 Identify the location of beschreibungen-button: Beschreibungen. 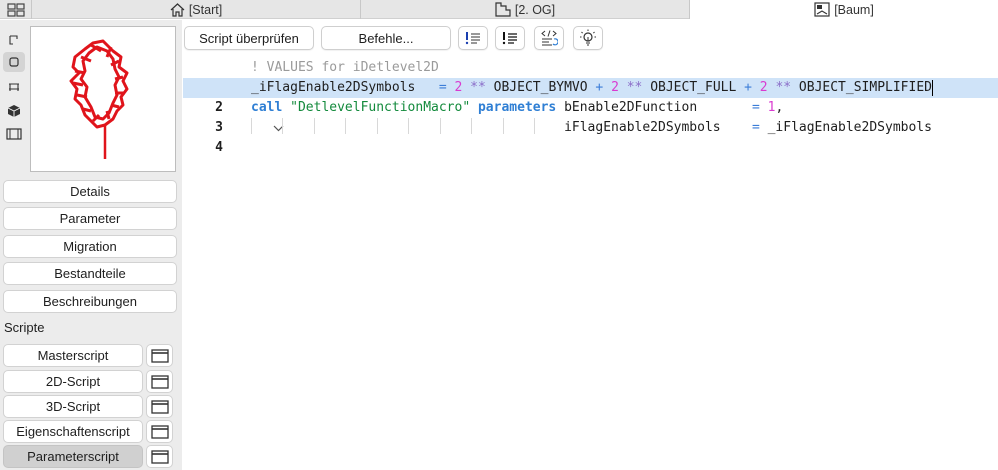
(90, 301).